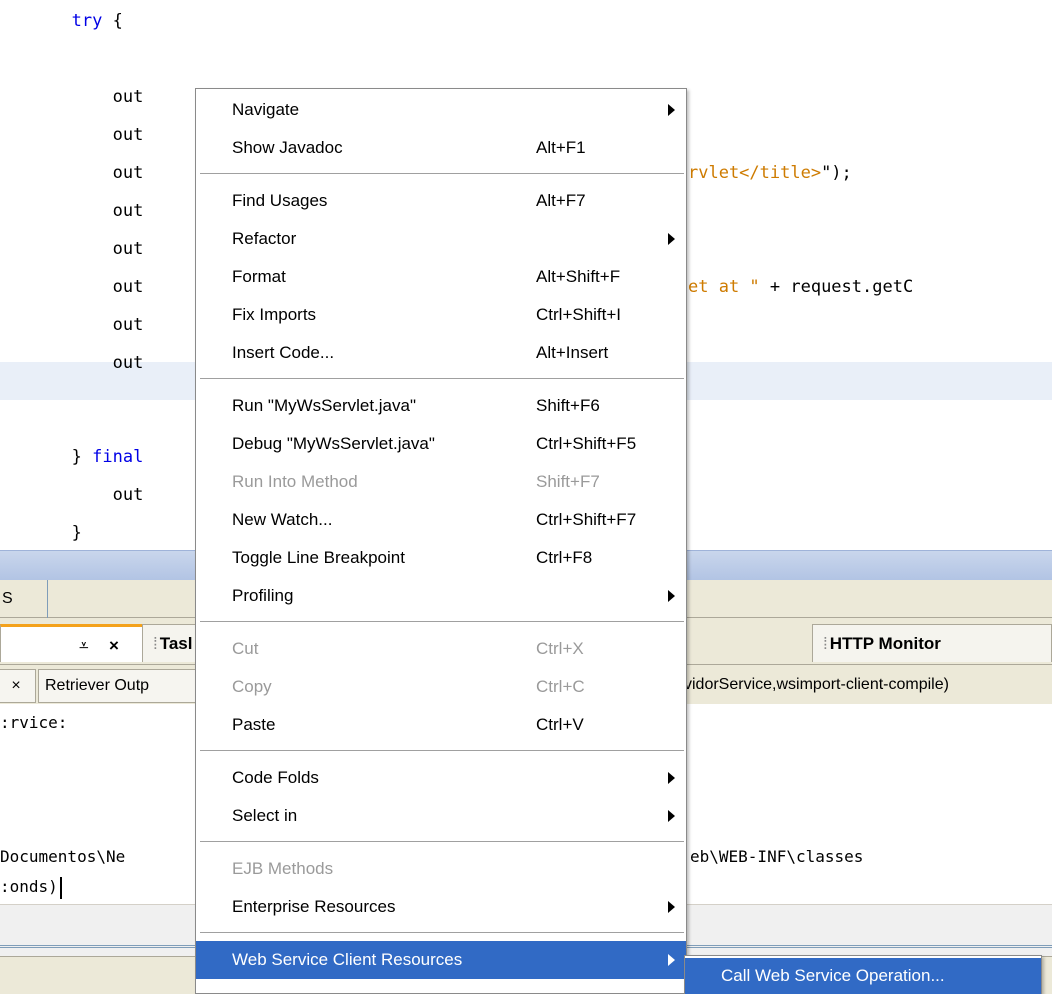 Image resolution: width=1052 pixels, height=994 pixels. I want to click on menu-item-refactor: Refactor, so click(441, 239).